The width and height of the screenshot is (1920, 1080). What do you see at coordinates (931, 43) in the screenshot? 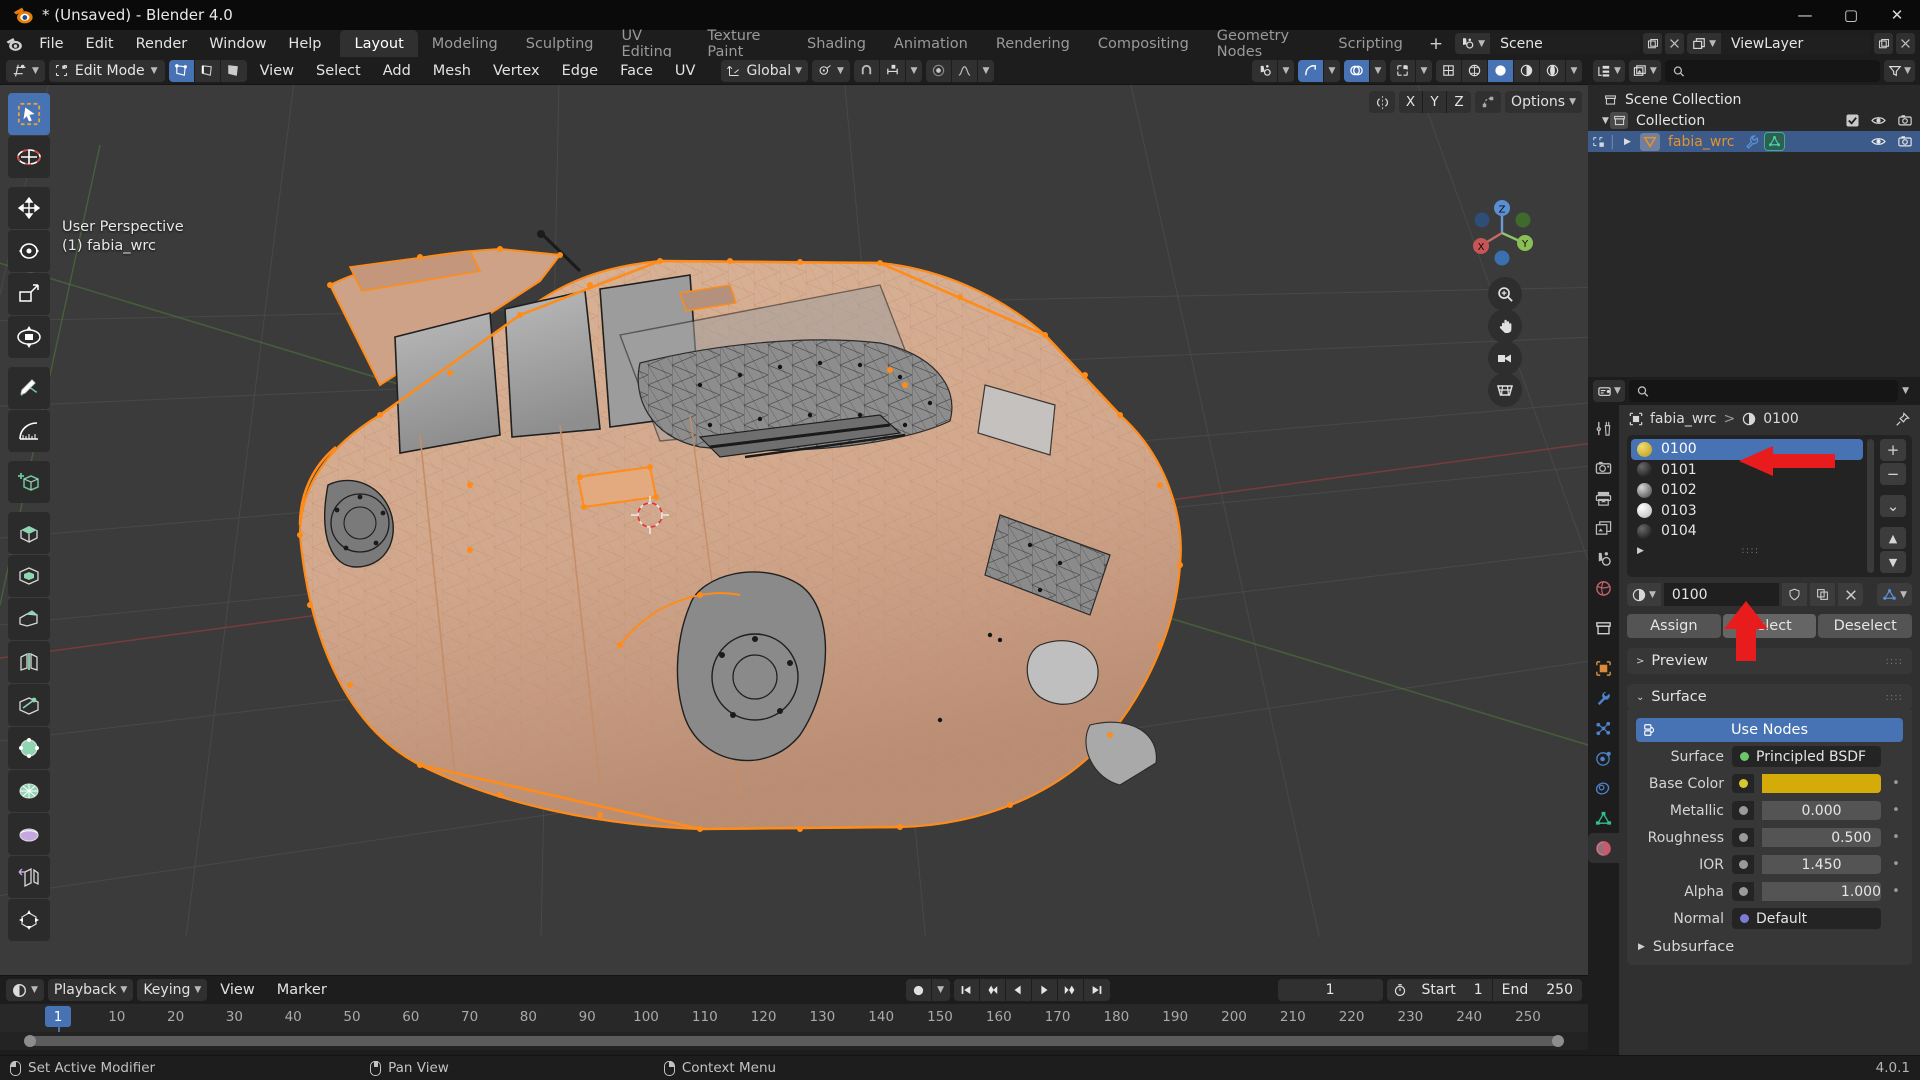
I see `tab-animation: Animation` at bounding box center [931, 43].